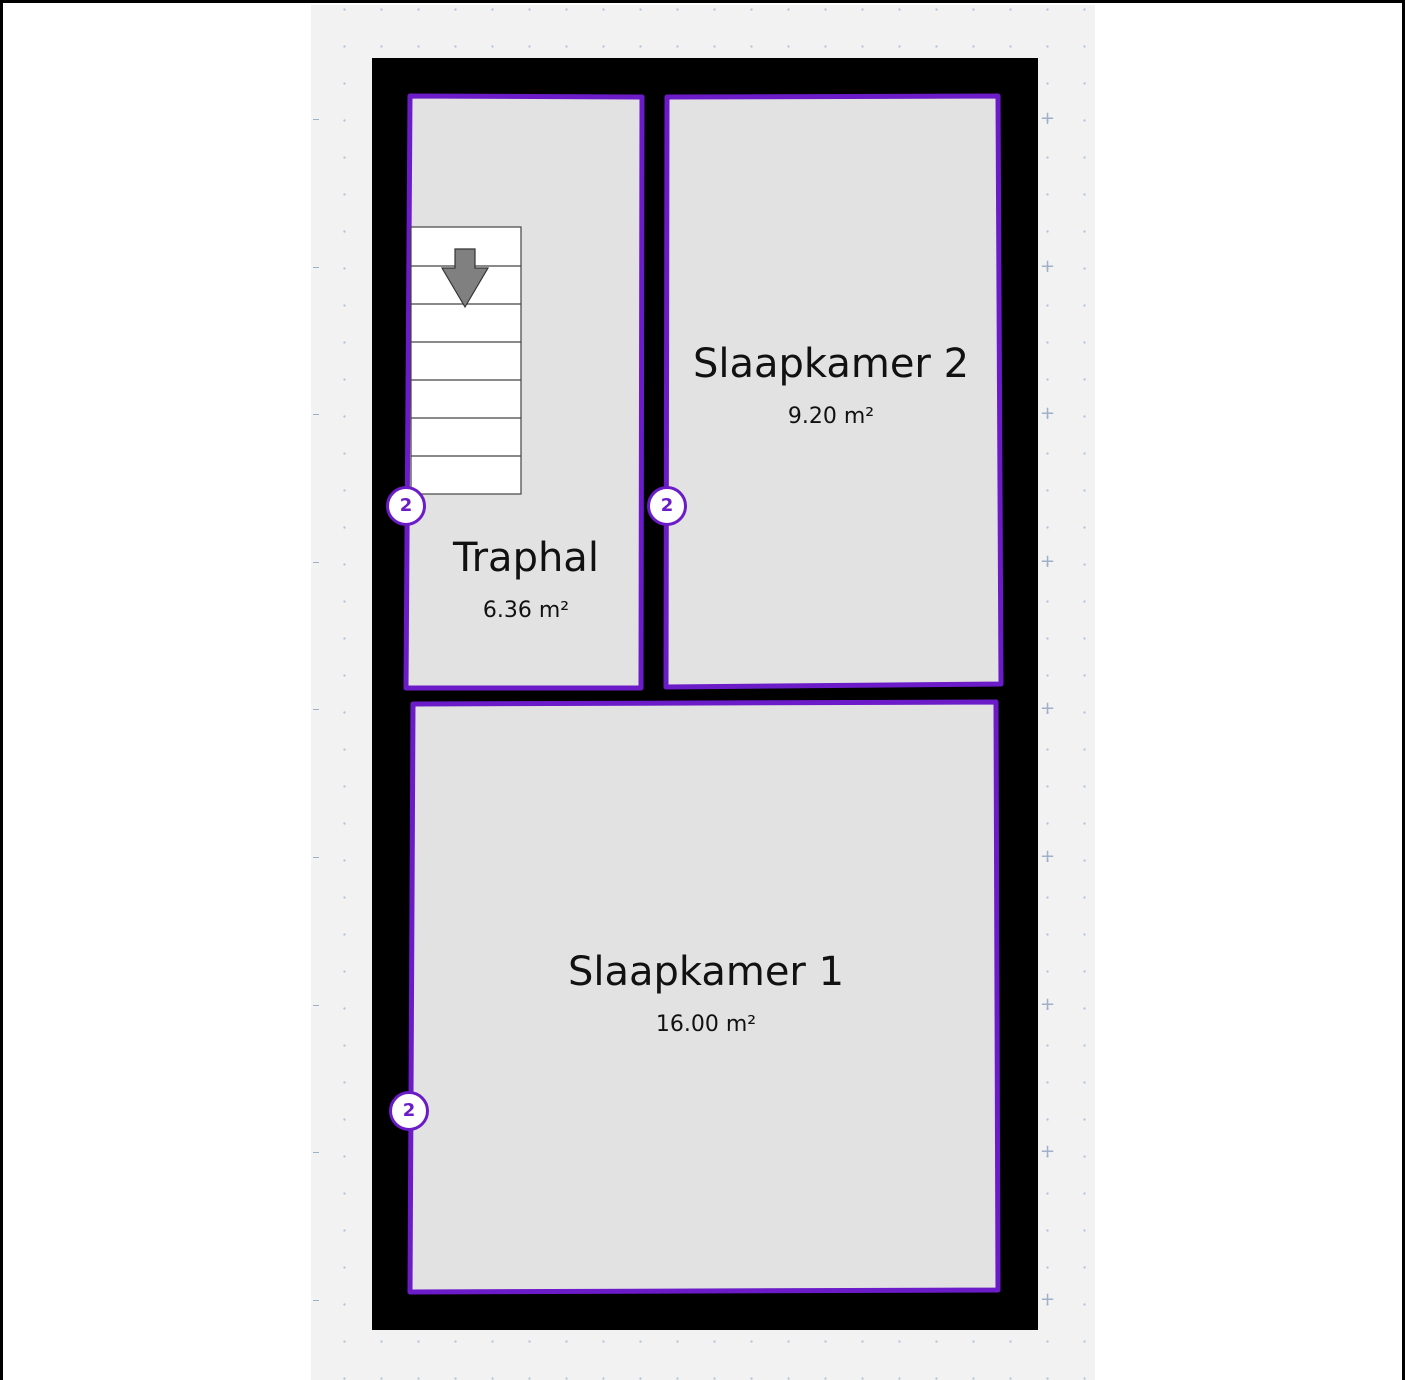 Image resolution: width=1405 pixels, height=1380 pixels. Describe the element at coordinates (526, 558) in the screenshot. I see `room-name-traphal: Traphal` at that location.